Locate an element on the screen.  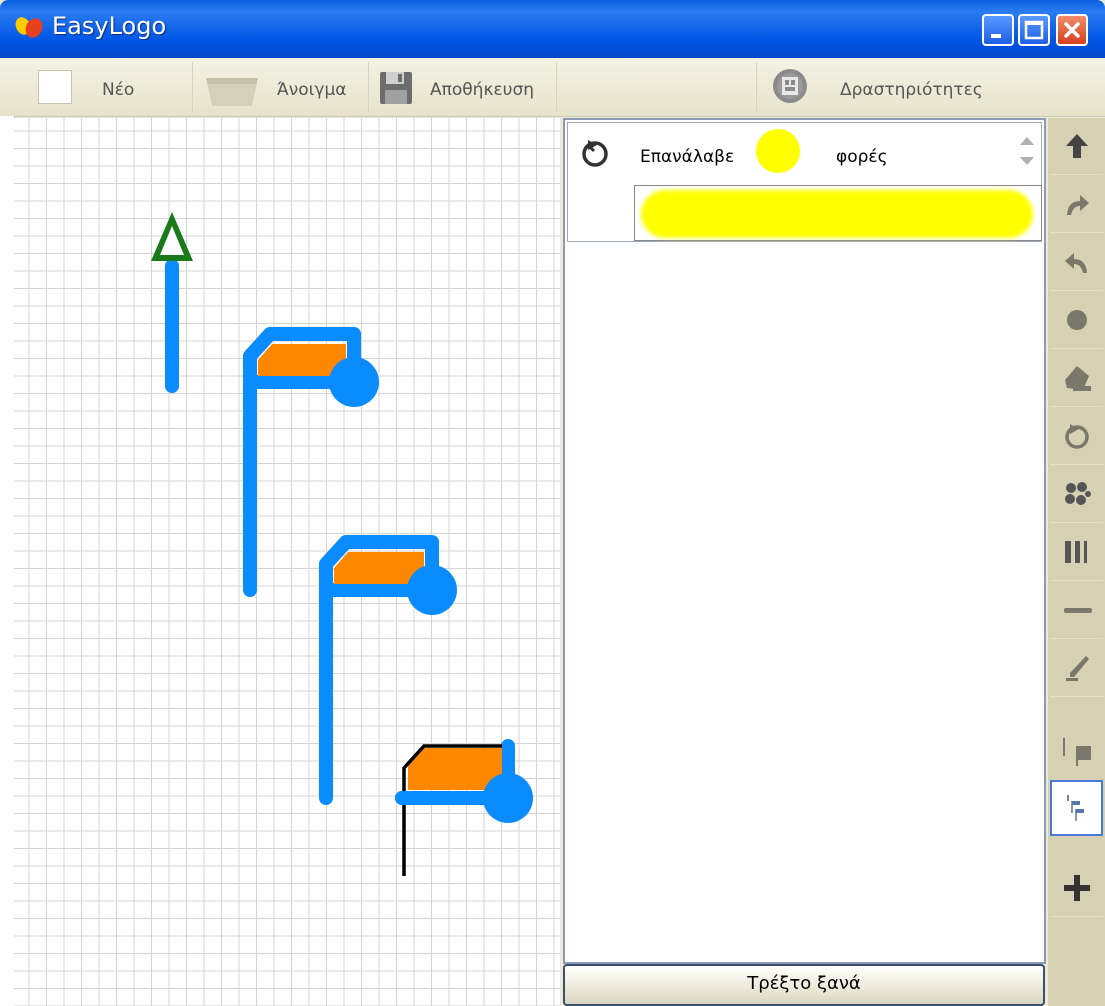
command-palette is located at coordinates (1076, 562).